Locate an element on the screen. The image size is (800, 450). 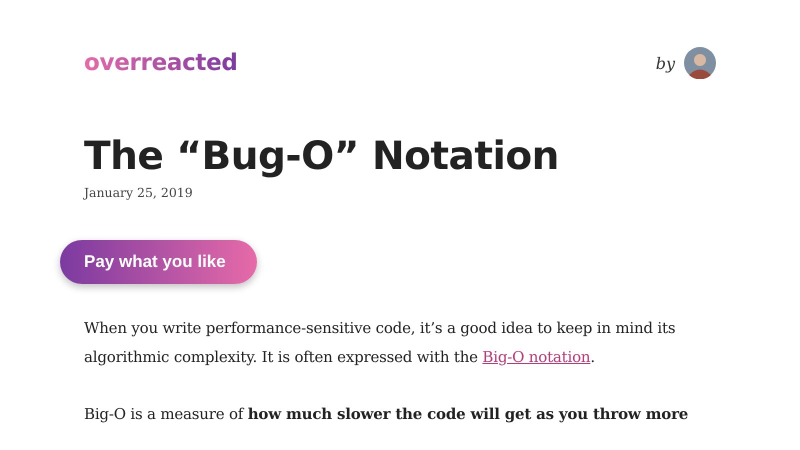
pay-button: Pay what you like is located at coordinates (158, 262).